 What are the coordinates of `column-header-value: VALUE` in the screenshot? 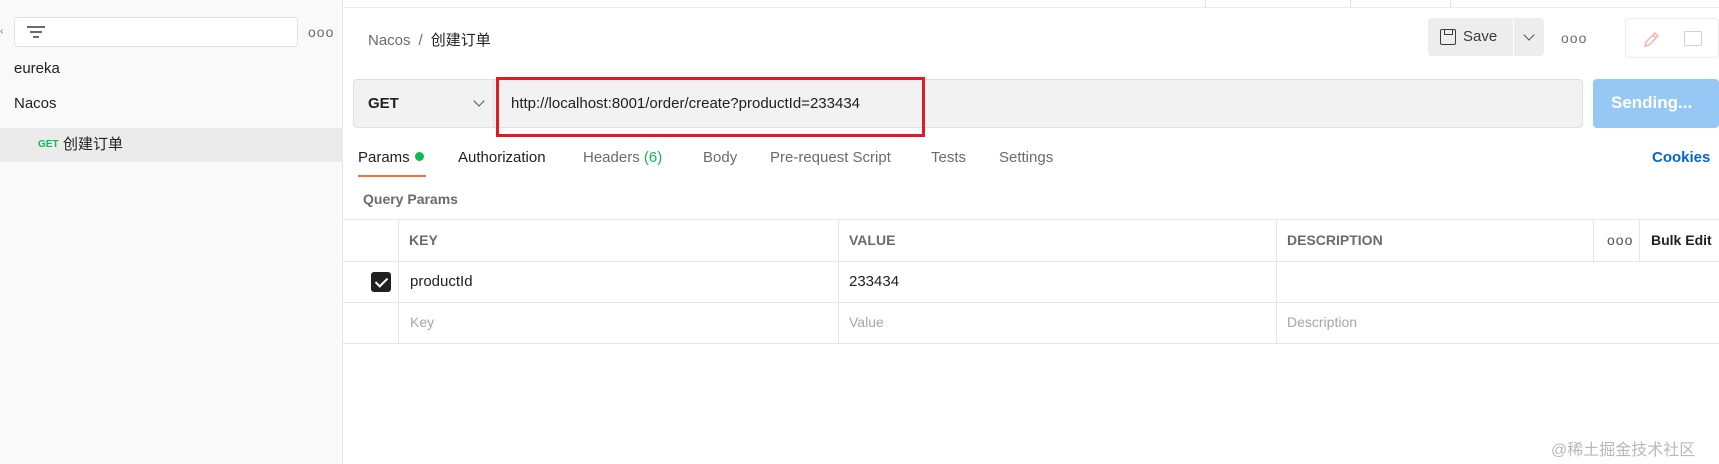 It's located at (872, 240).